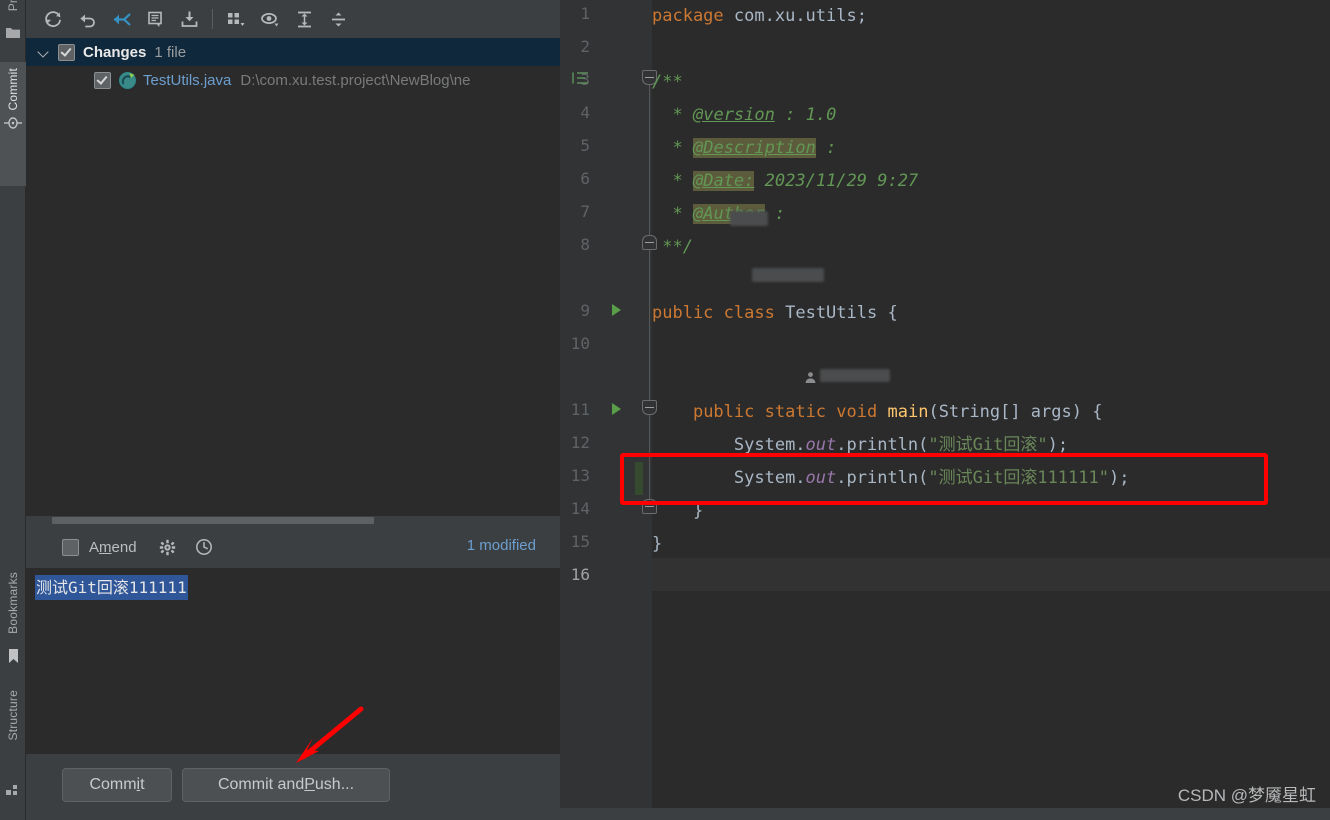 The width and height of the screenshot is (1330, 820). What do you see at coordinates (667, 82) in the screenshot?
I see `token-javadoc-open: /**` at bounding box center [667, 82].